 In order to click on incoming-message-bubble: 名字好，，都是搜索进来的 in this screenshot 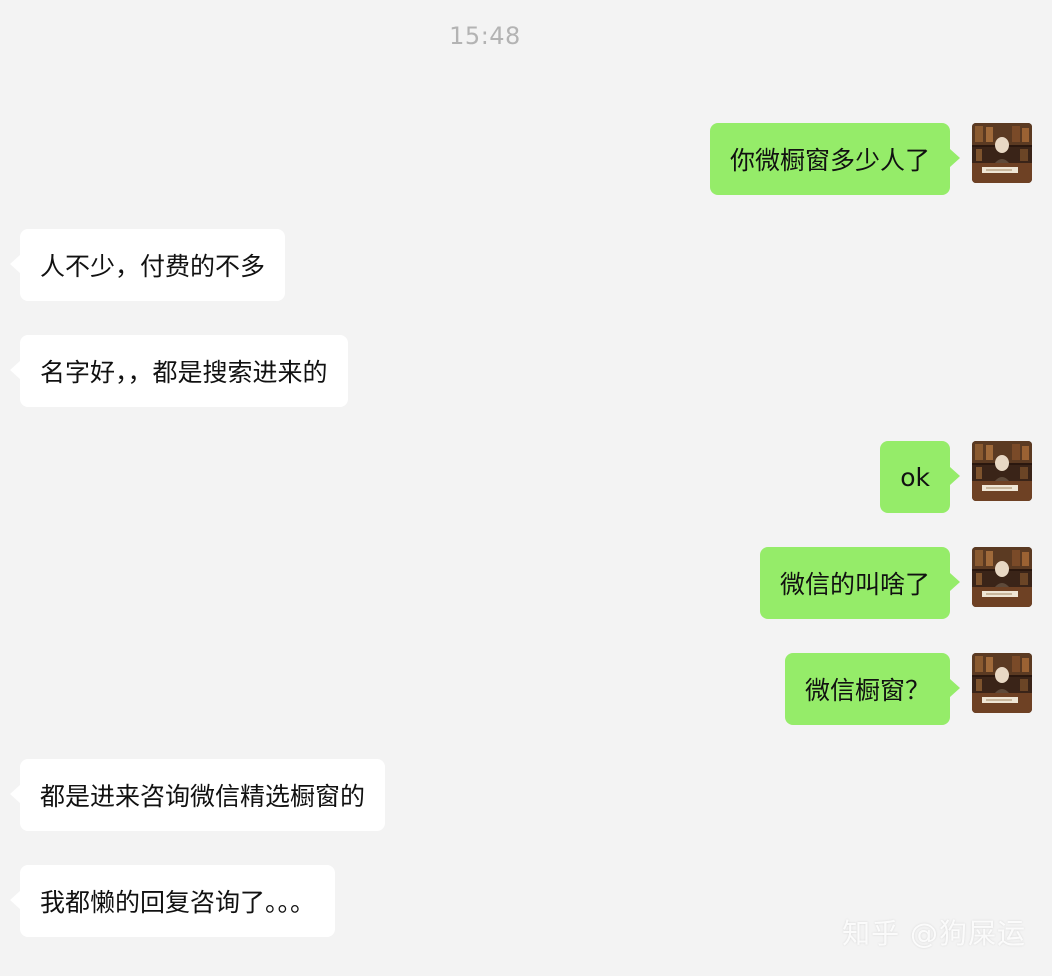, I will do `click(179, 371)`.